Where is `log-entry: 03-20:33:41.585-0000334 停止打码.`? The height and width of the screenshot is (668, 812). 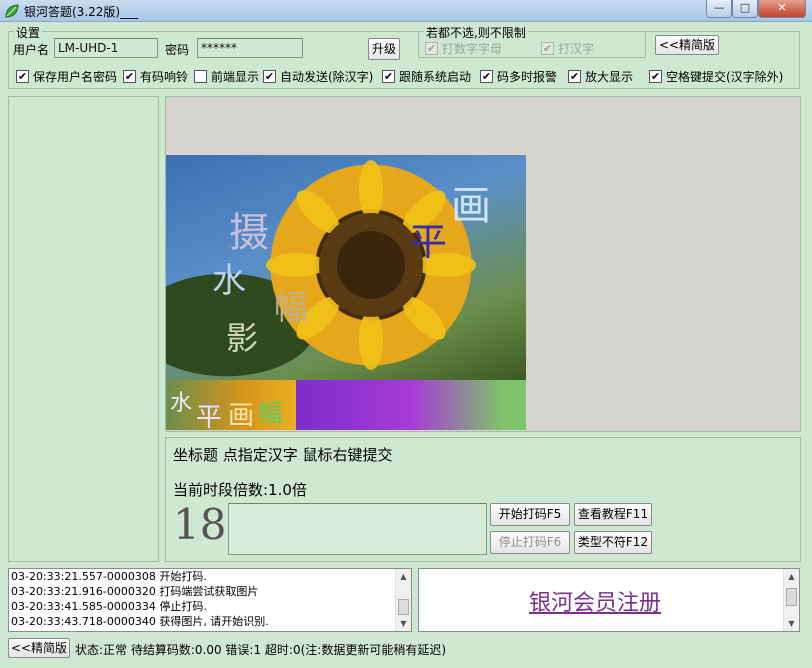
log-entry: 03-20:33:41.585-0000334 停止打码. is located at coordinates (109, 606).